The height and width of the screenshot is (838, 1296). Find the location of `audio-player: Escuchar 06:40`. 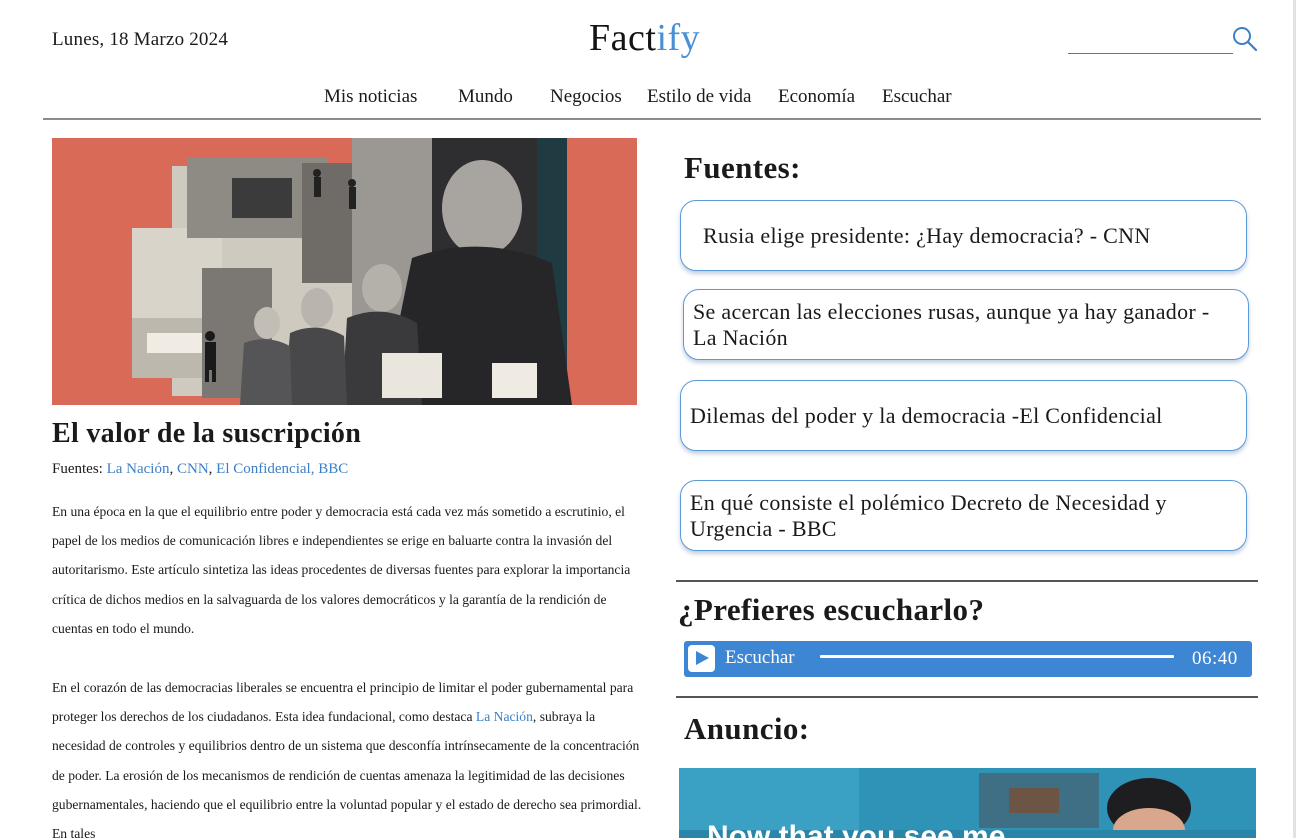

audio-player: Escuchar 06:40 is located at coordinates (968, 659).